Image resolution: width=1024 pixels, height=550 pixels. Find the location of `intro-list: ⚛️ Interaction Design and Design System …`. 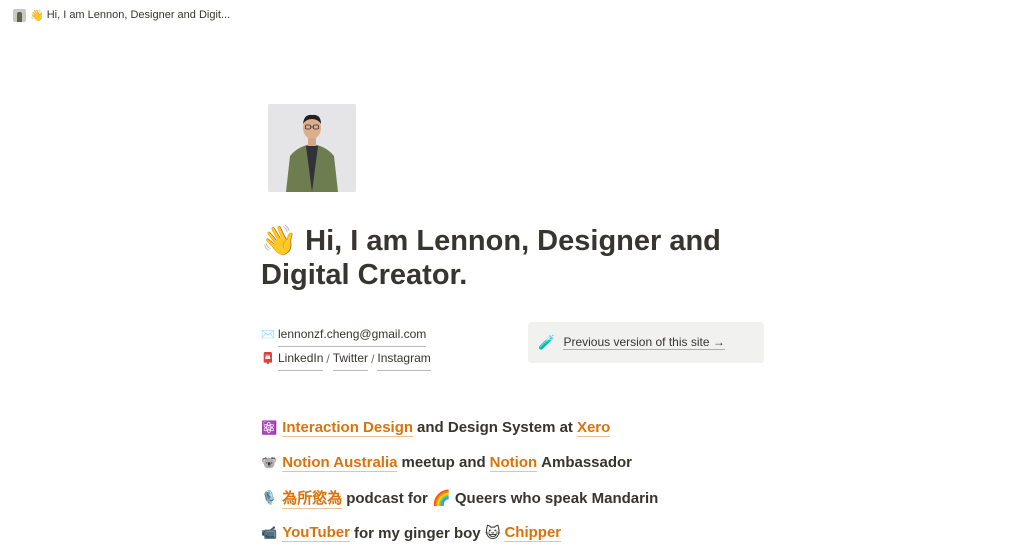

intro-list: ⚛️ Interaction Design and Design System … is located at coordinates (459, 480).